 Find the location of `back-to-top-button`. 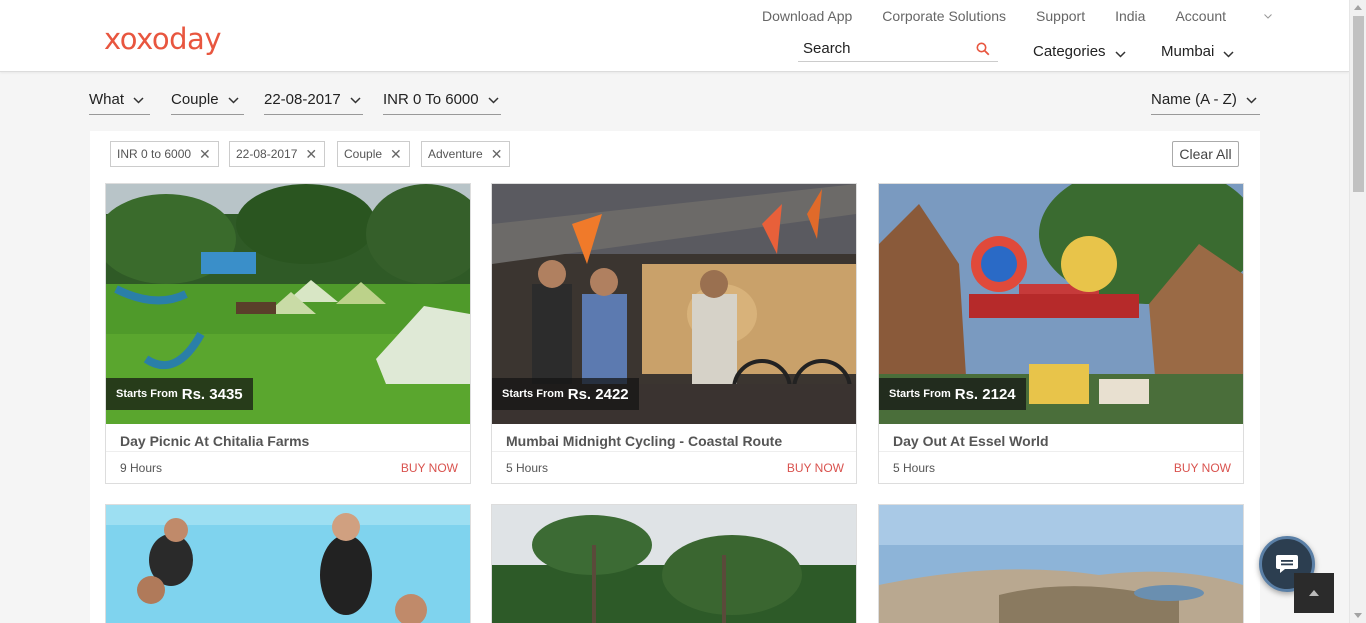

back-to-top-button is located at coordinates (1314, 593).